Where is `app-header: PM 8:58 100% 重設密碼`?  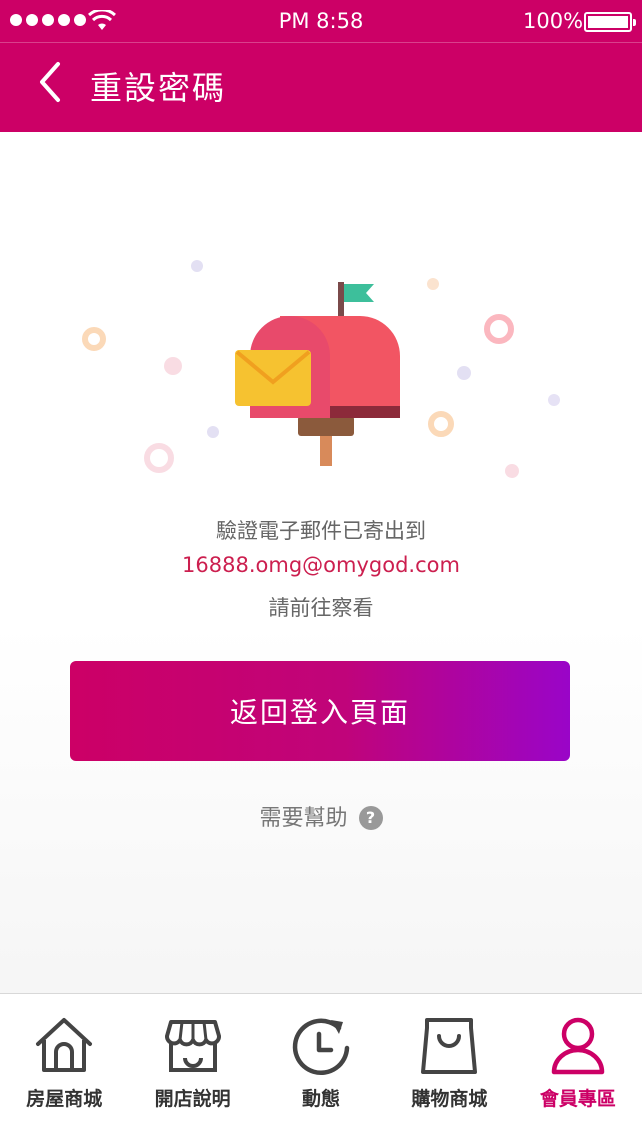 app-header: PM 8:58 100% 重設密碼 is located at coordinates (321, 66).